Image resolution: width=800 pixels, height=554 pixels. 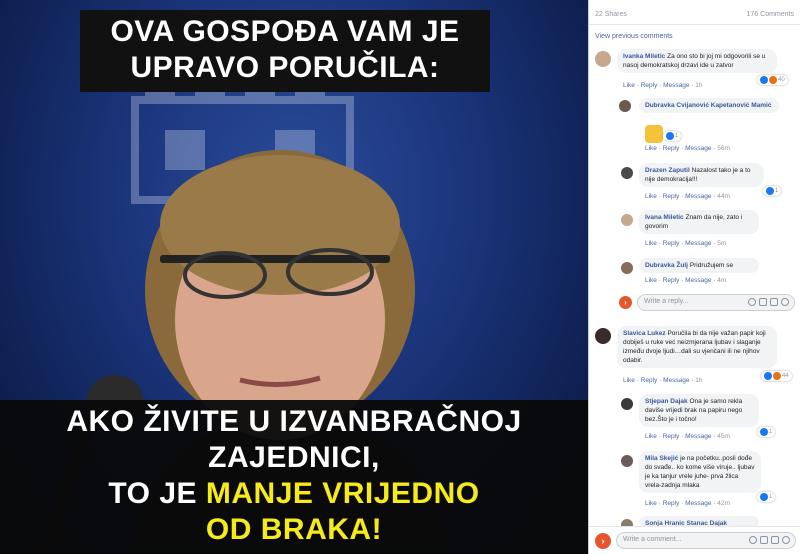 I want to click on comment-actions: Like · Reply · Message · 44m, so click(x=687, y=196).